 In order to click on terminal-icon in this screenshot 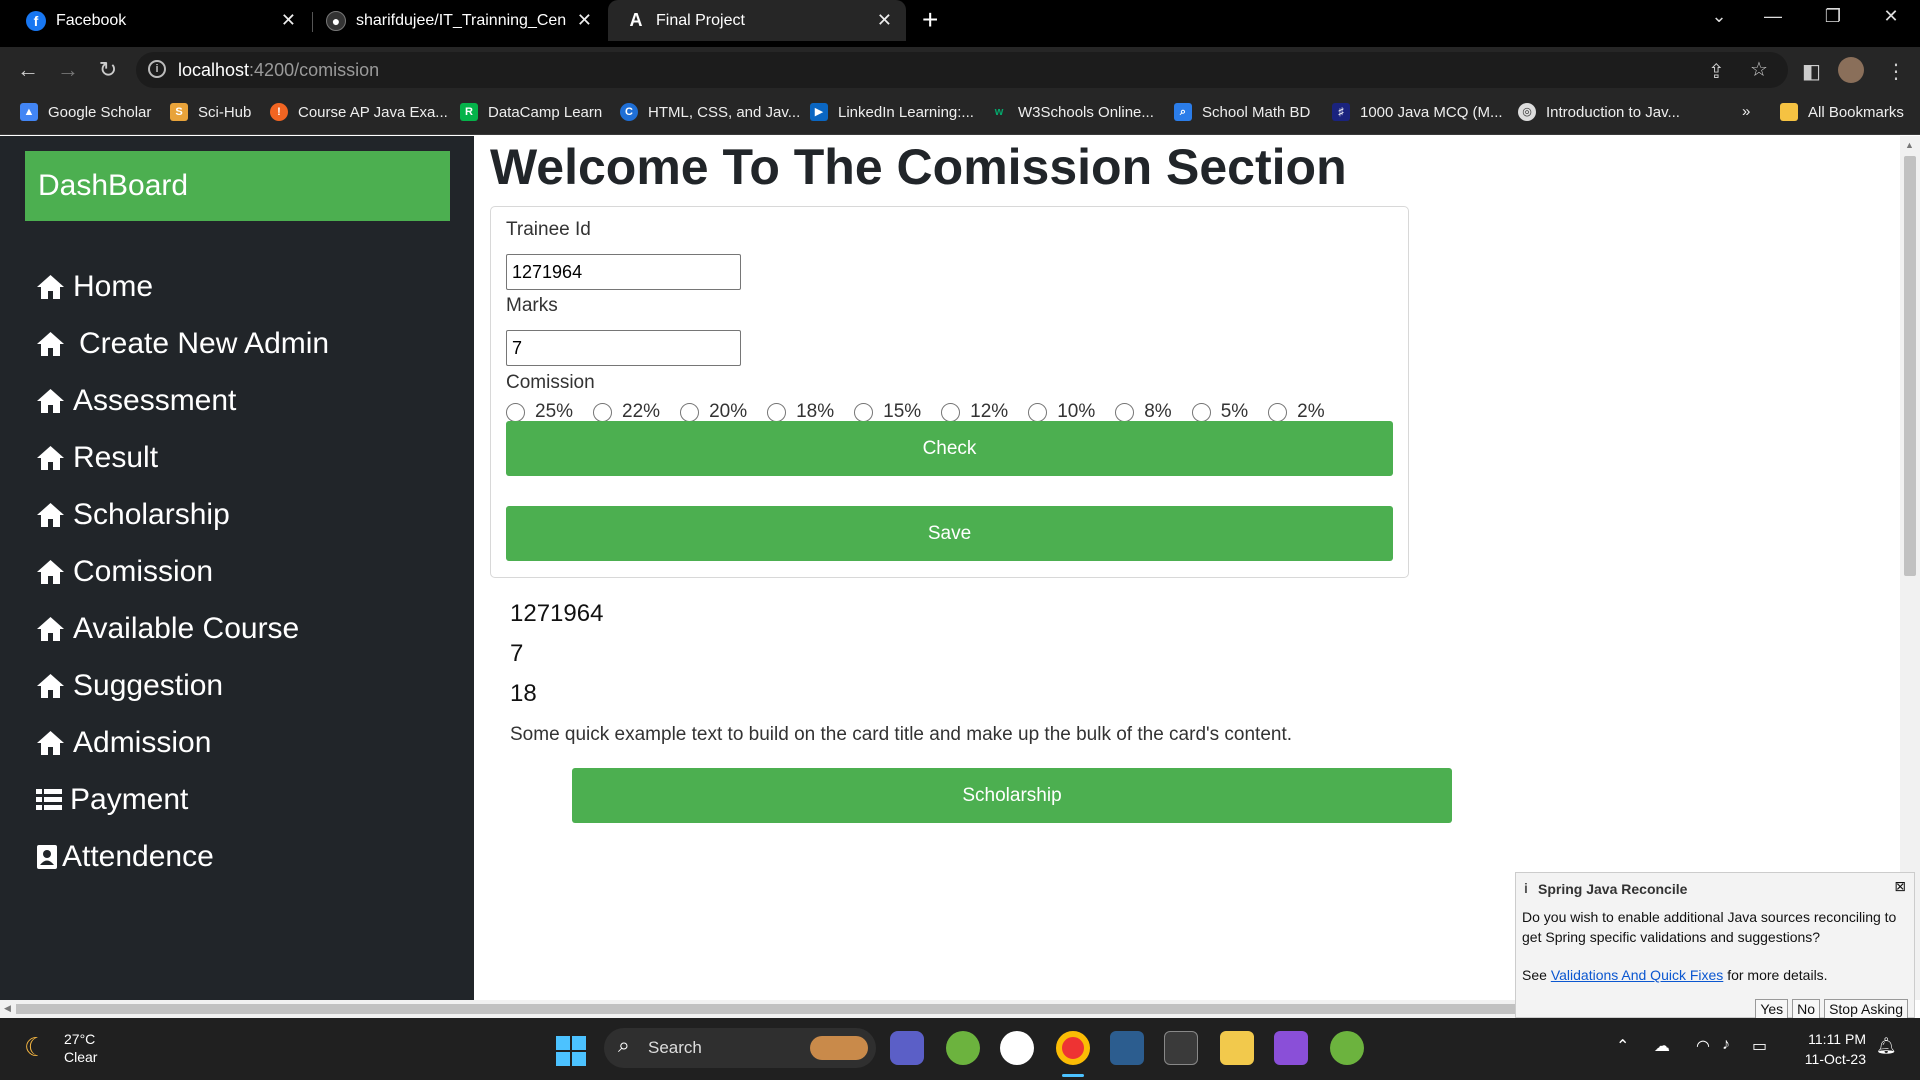, I will do `click(1181, 1048)`.